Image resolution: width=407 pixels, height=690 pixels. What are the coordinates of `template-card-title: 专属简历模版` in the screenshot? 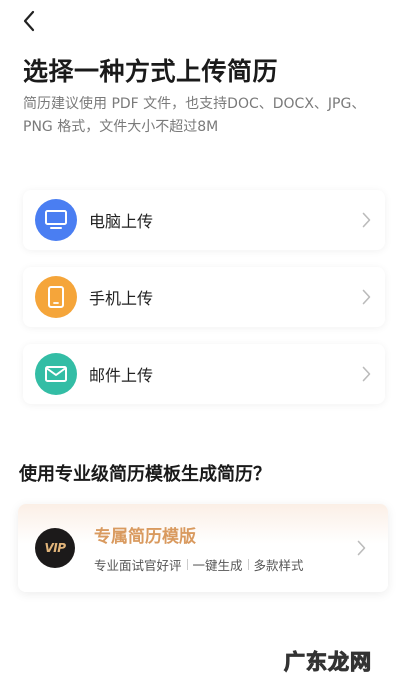 It's located at (145, 537).